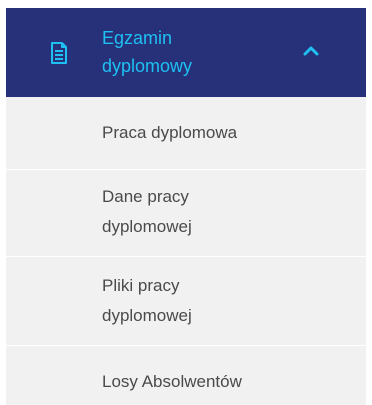 The image size is (372, 405). I want to click on menu-item-losy-absolwentow: Losy Absolwentów, so click(186, 375).